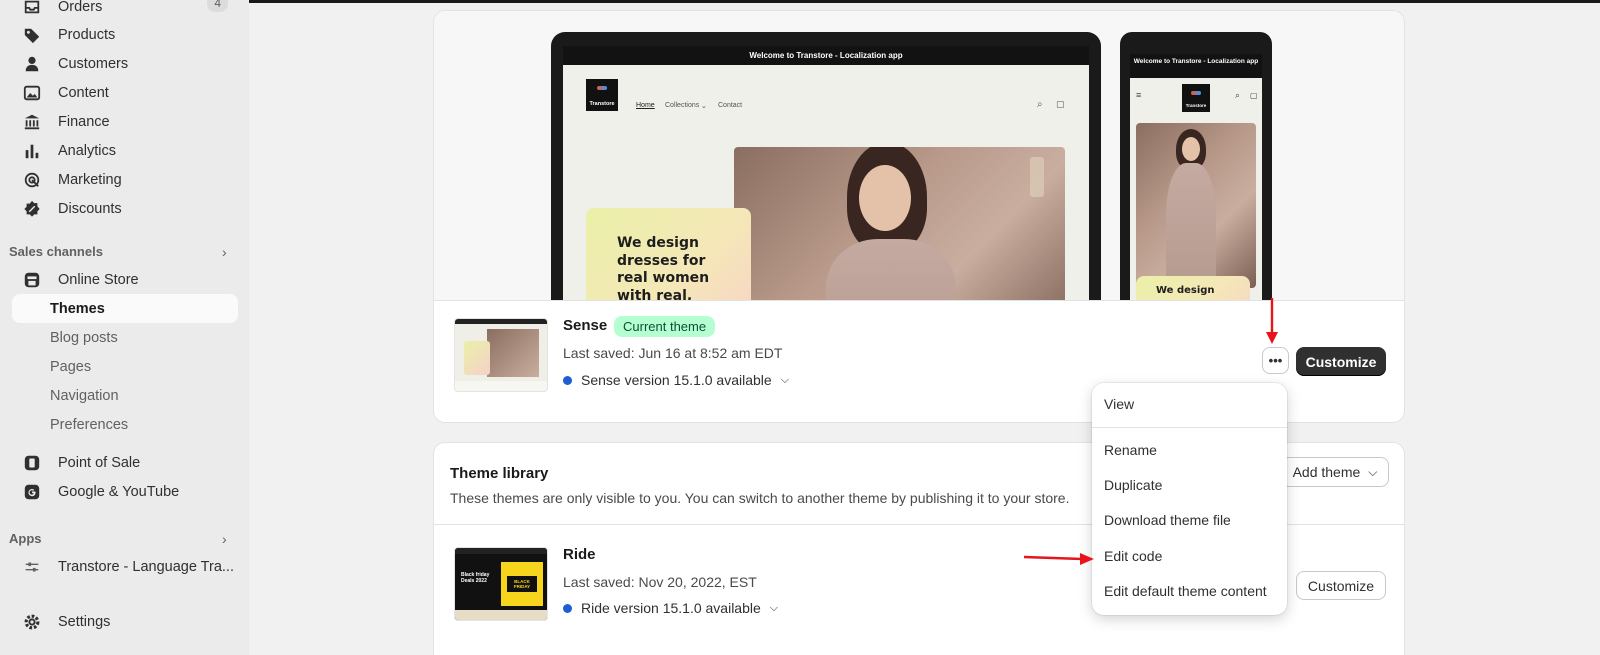 Image resolution: width=1600 pixels, height=655 pixels. Describe the element at coordinates (125, 121) in the screenshot. I see `sidebar-item-finance: Finance` at that location.